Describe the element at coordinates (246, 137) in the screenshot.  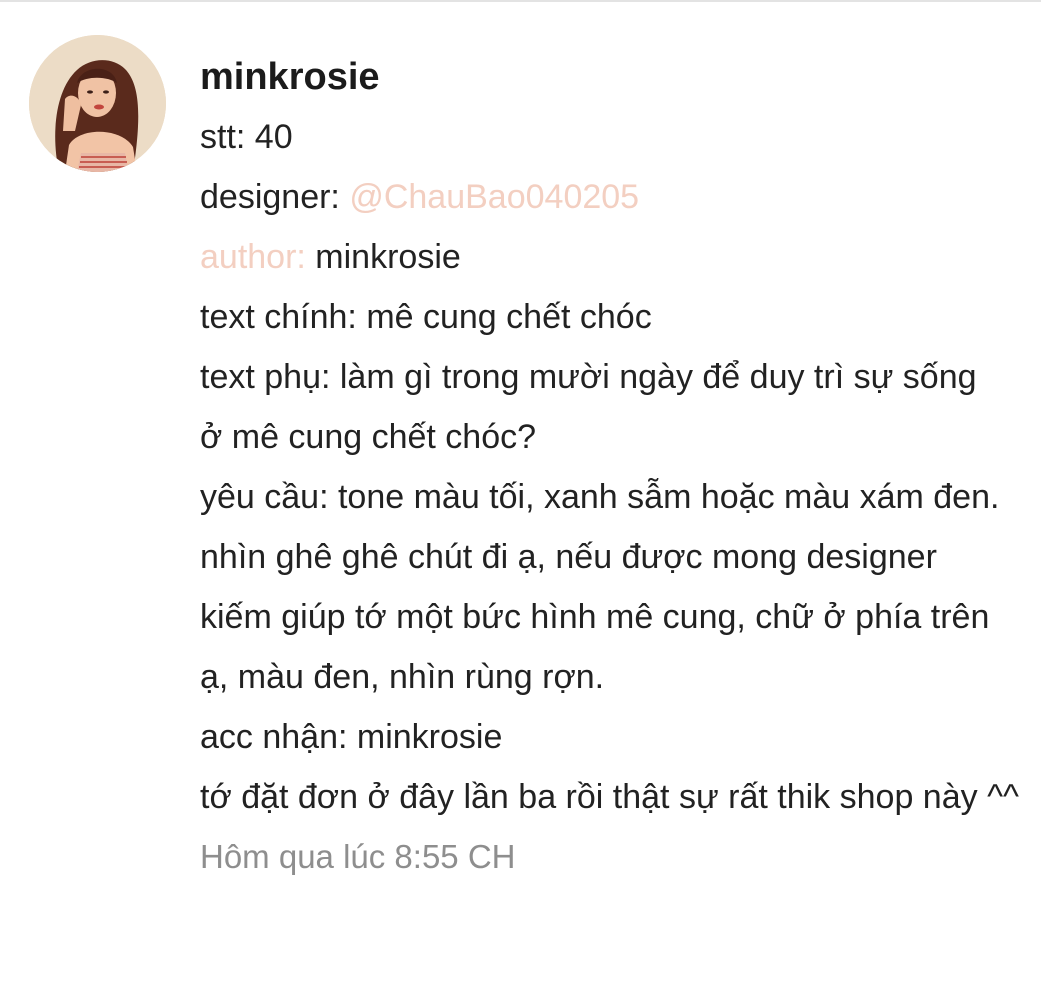
I see `comment-line-stt: stt: 40` at that location.